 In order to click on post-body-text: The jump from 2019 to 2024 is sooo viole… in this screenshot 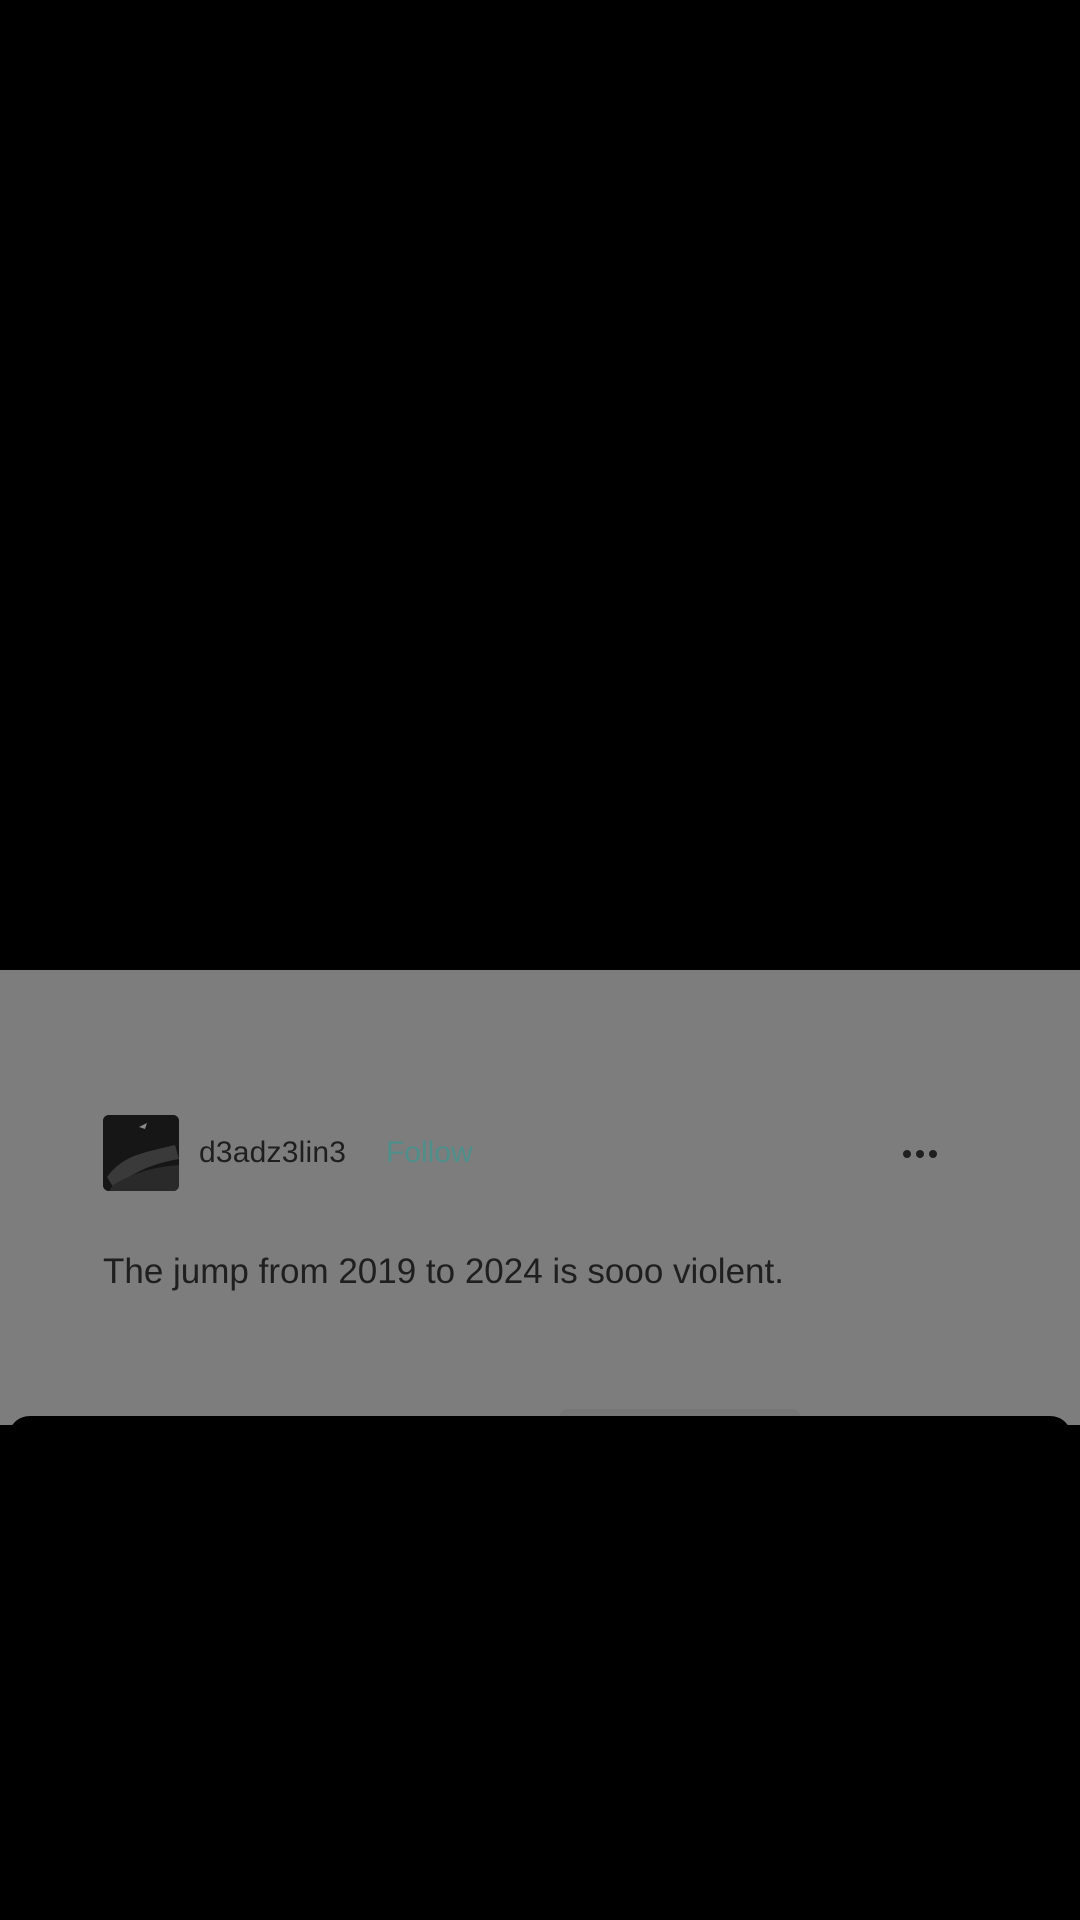, I will do `click(443, 1271)`.